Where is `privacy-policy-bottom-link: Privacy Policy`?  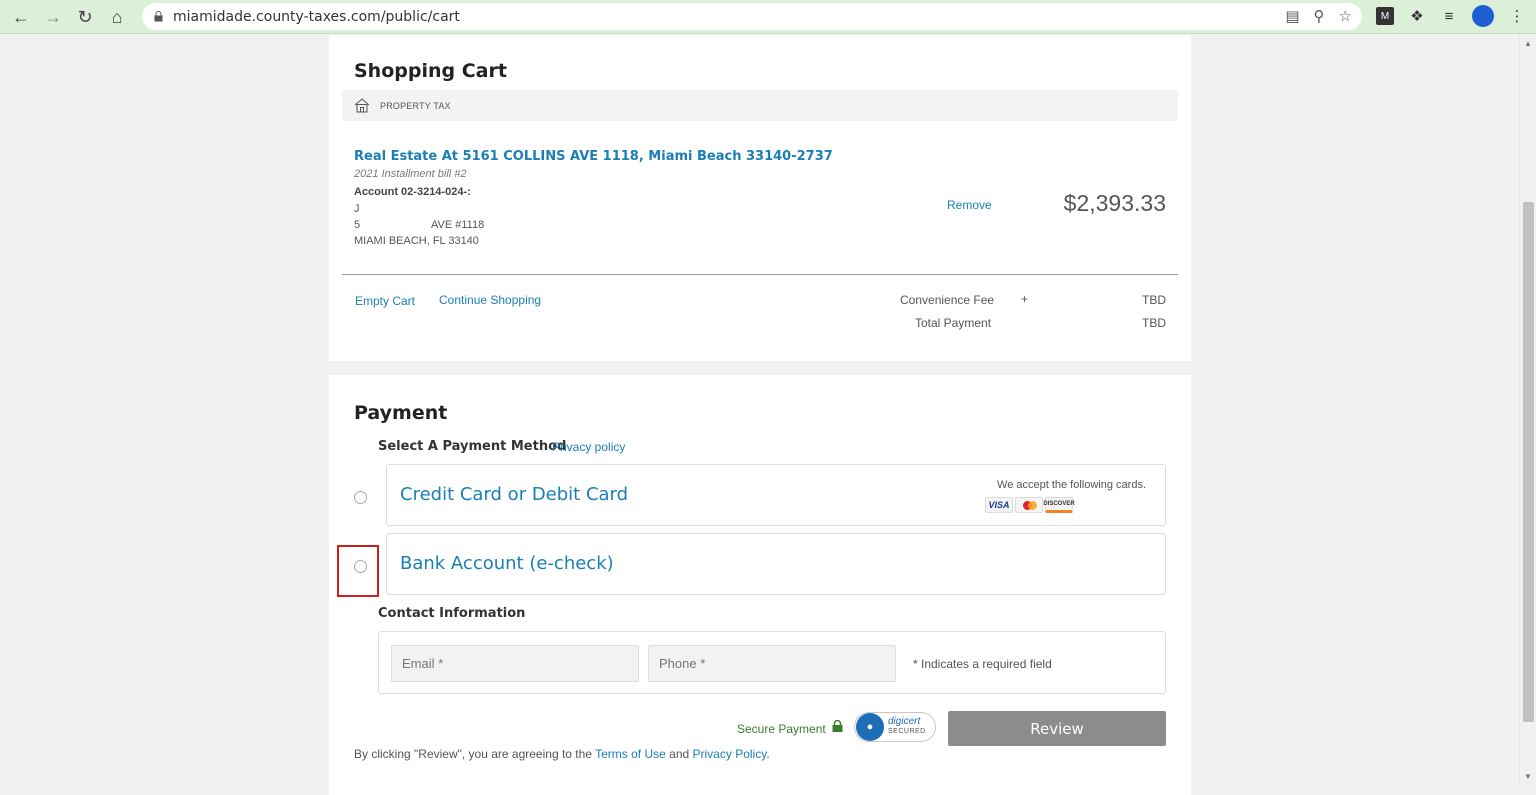
privacy-policy-bottom-link: Privacy Policy is located at coordinates (730, 754).